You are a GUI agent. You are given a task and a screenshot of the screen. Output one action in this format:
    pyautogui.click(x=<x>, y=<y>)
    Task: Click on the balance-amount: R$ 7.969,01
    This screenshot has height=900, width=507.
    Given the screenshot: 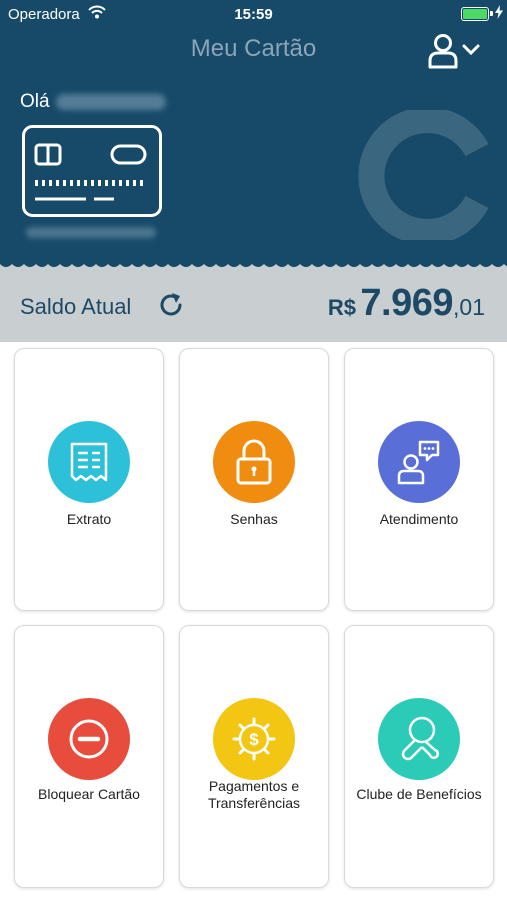 What is the action you would take?
    pyautogui.click(x=406, y=303)
    